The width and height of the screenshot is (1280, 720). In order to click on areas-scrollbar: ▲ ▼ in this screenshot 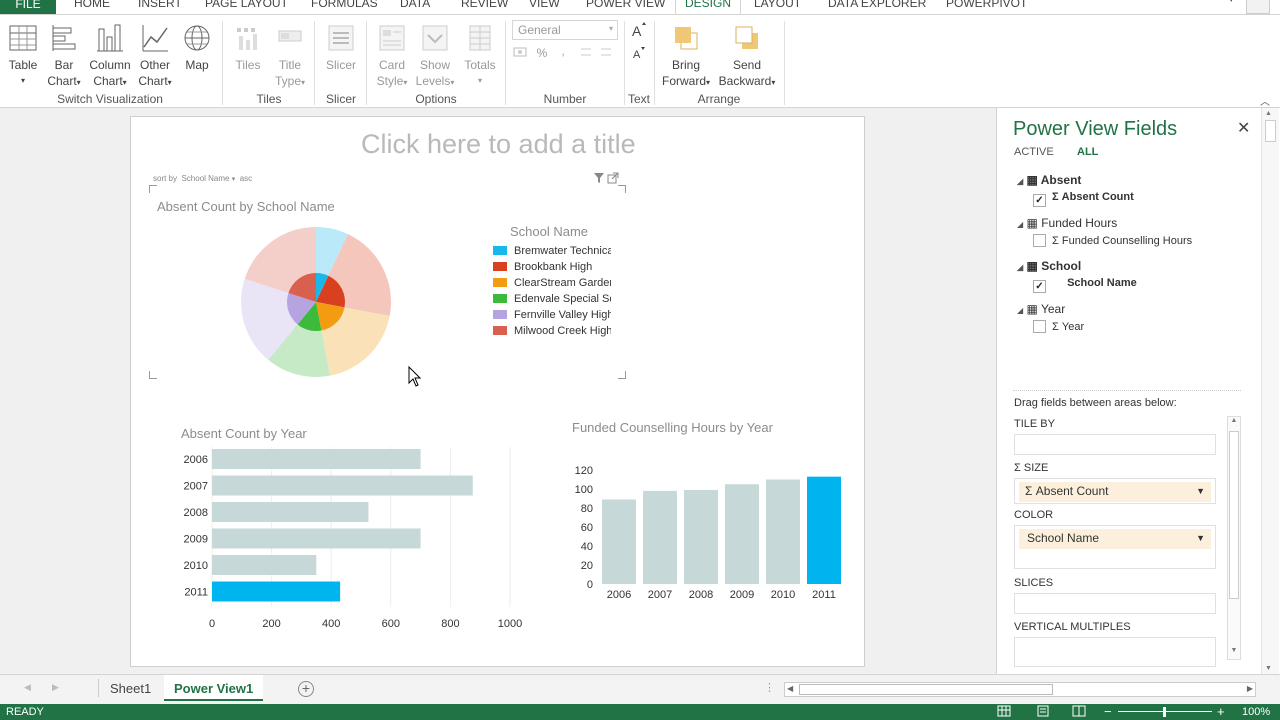, I will do `click(1234, 538)`.